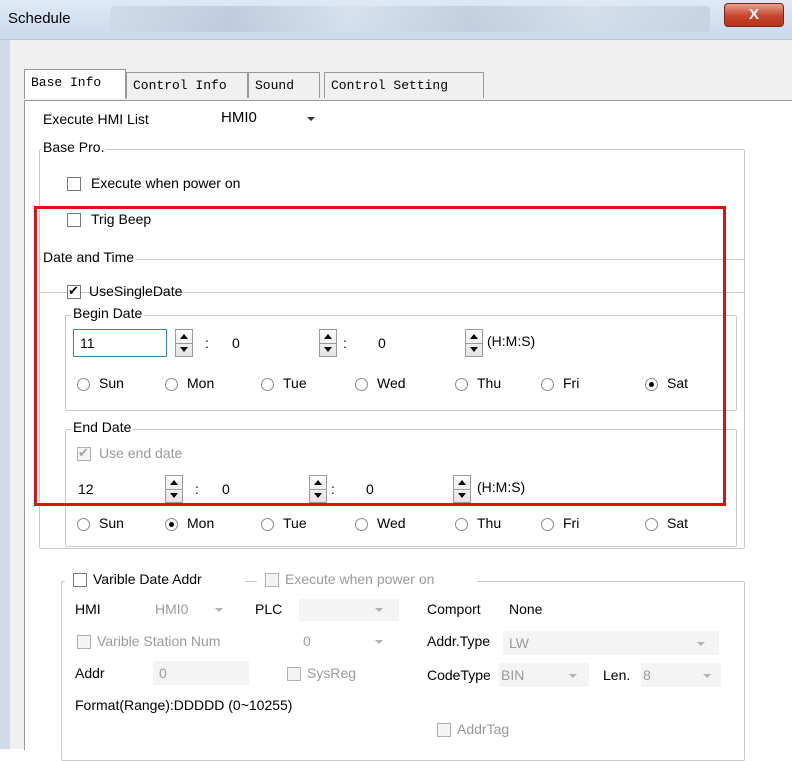 The image size is (792, 761). I want to click on varible-date-addr-checkbox, so click(80, 580).